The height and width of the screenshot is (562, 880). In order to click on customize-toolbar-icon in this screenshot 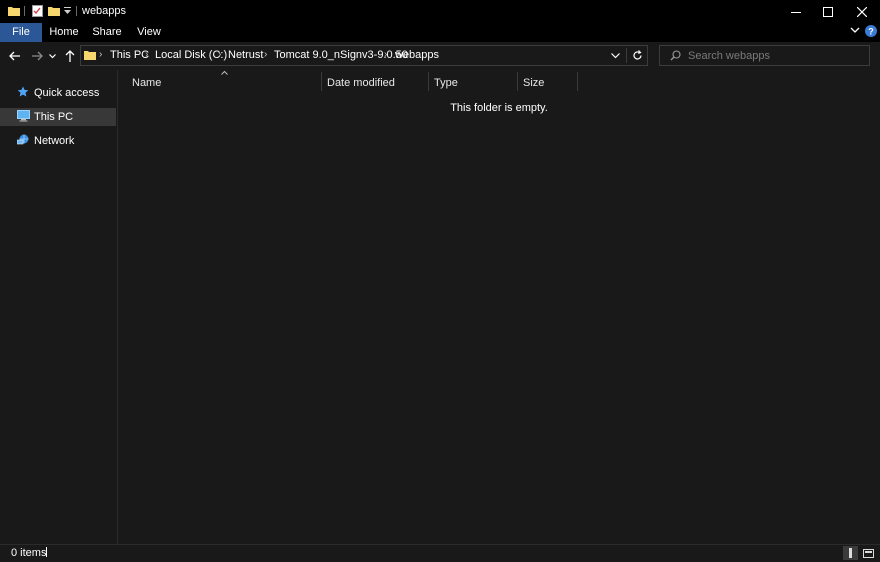, I will do `click(67, 11)`.